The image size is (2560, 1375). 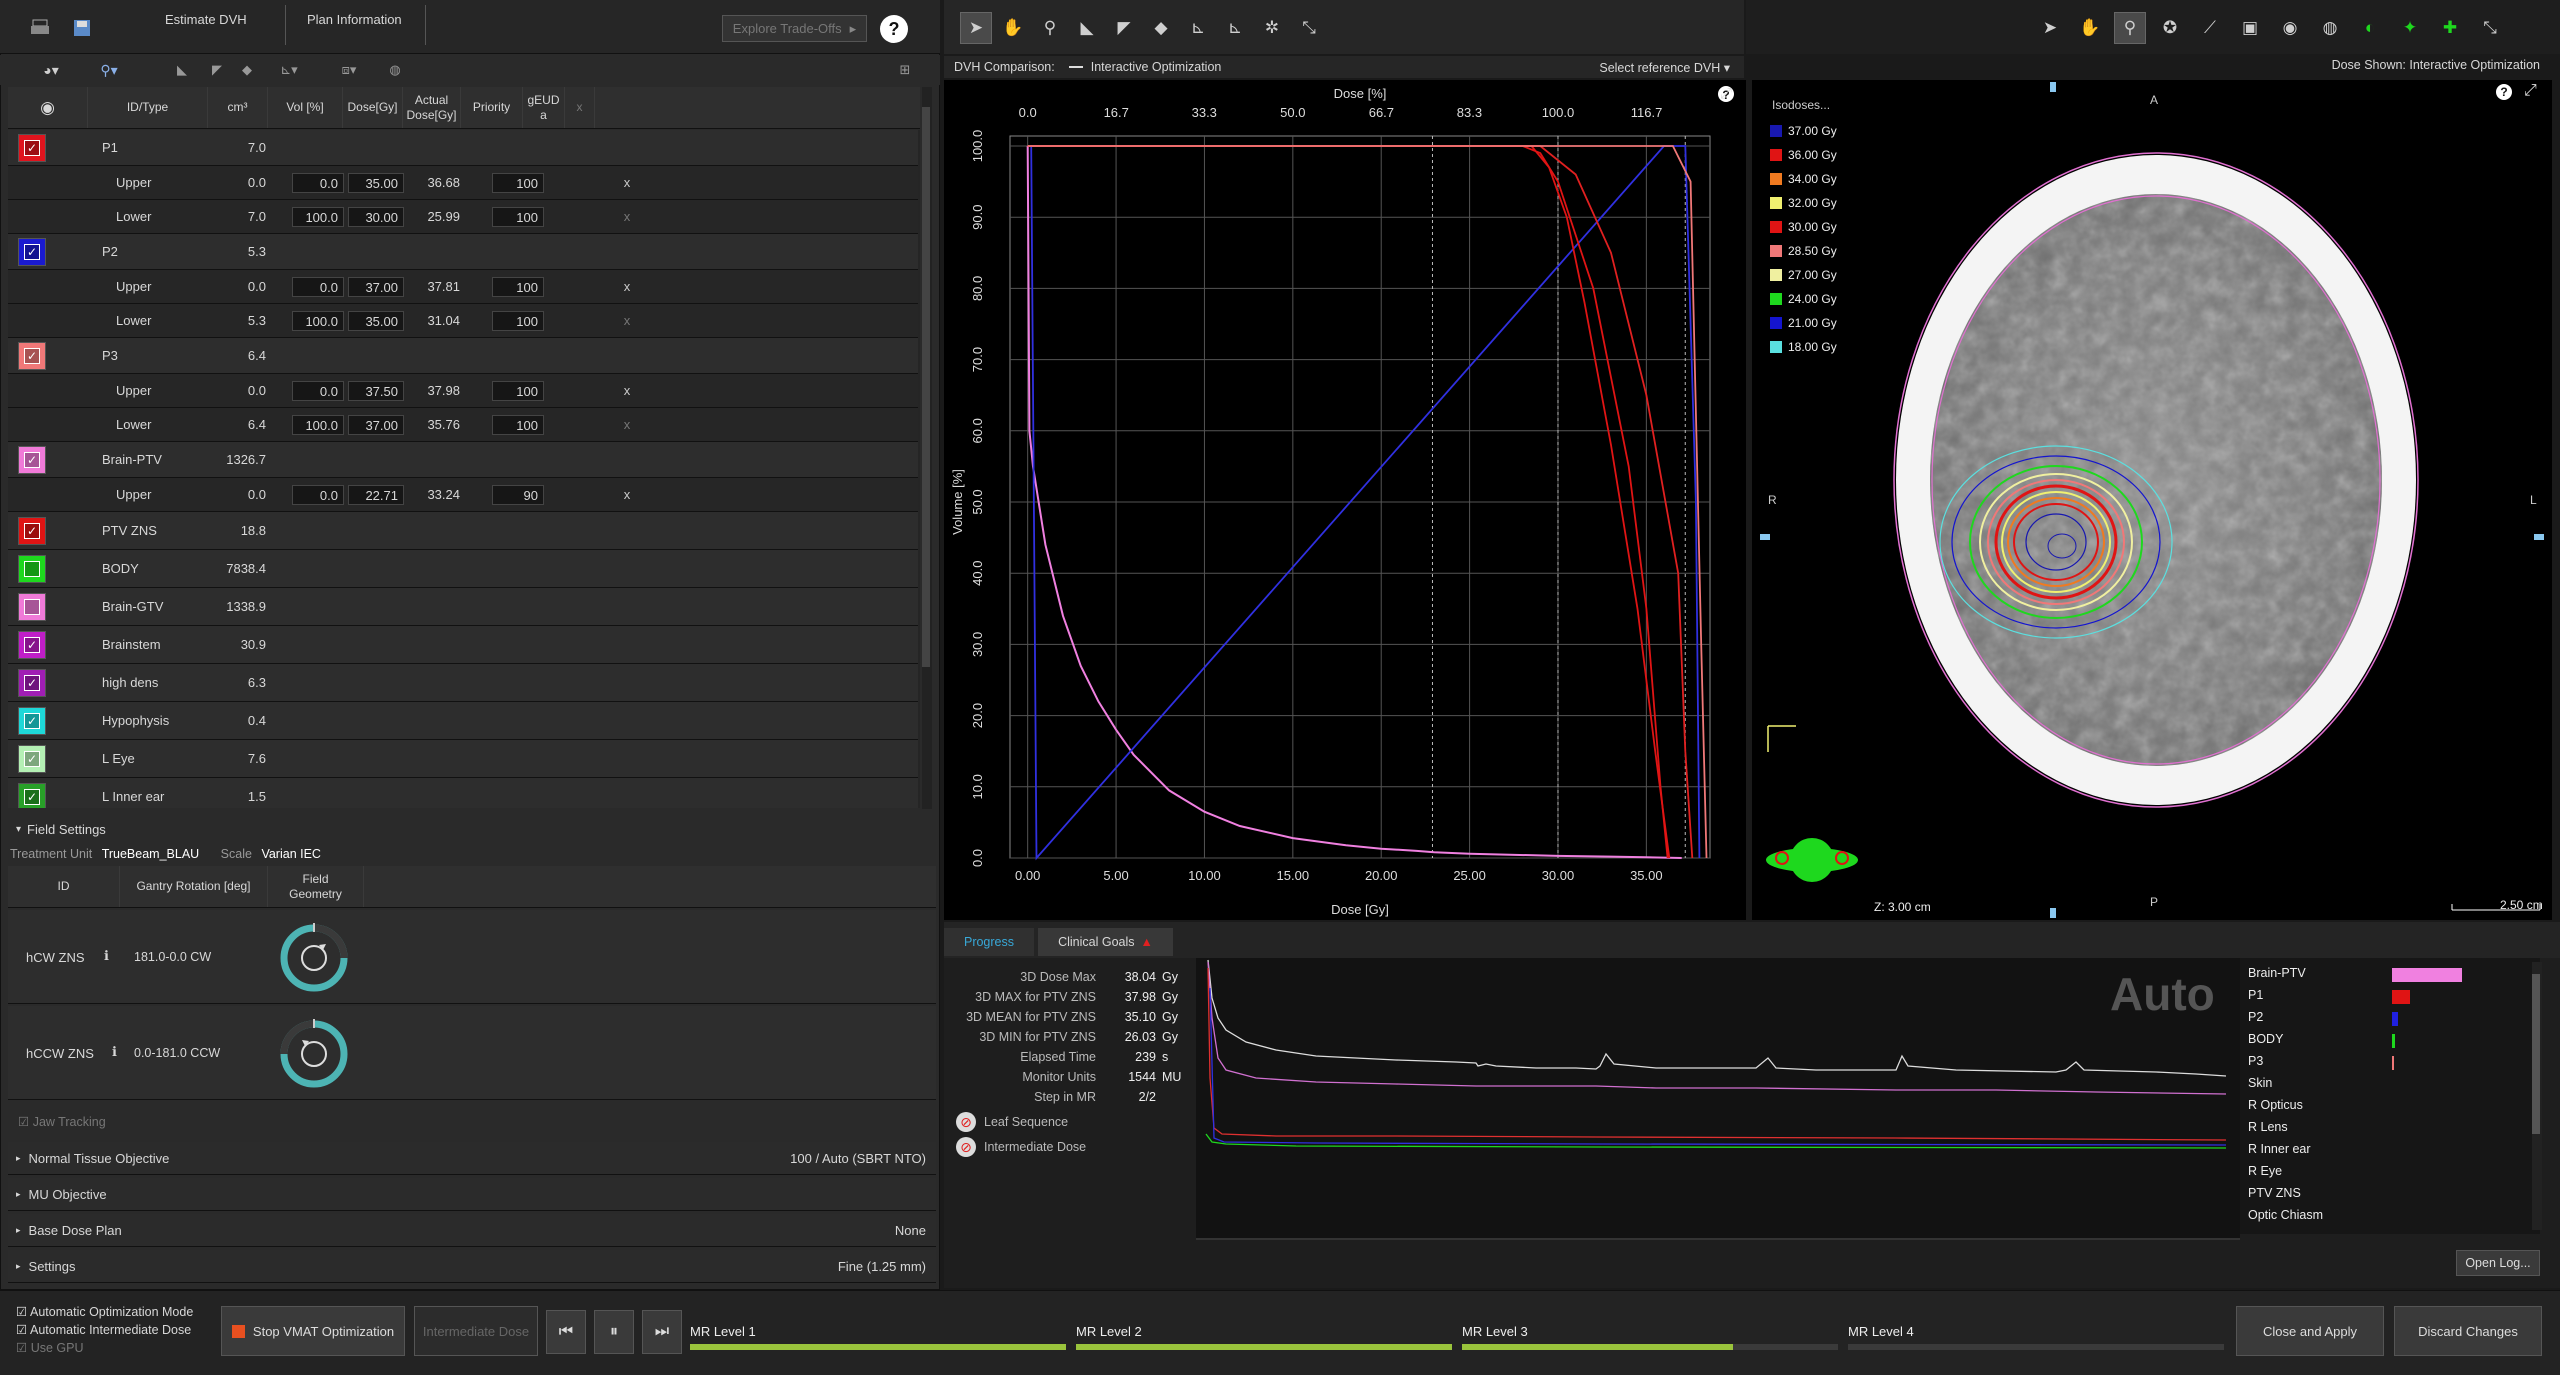 I want to click on pause-button: ⏸, so click(x=614, y=1332).